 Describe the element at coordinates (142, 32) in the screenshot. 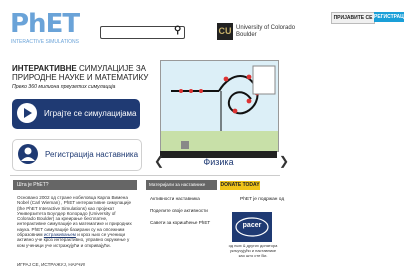

I see `search-input` at that location.